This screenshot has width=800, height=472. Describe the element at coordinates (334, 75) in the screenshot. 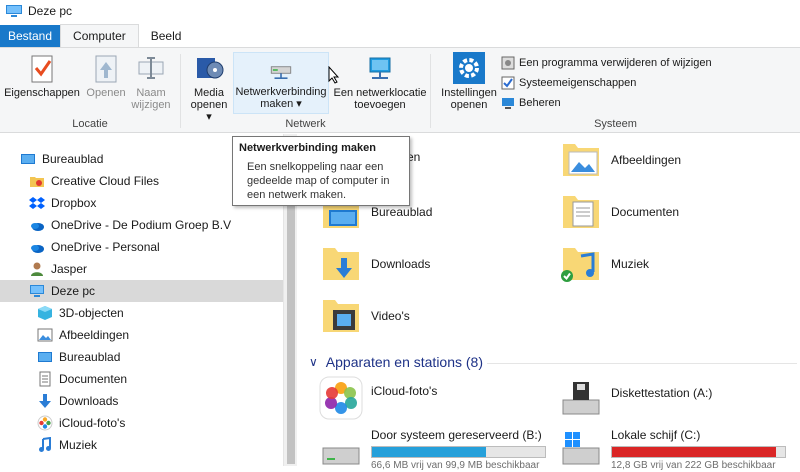

I see `mouse-cursor-icon` at that location.